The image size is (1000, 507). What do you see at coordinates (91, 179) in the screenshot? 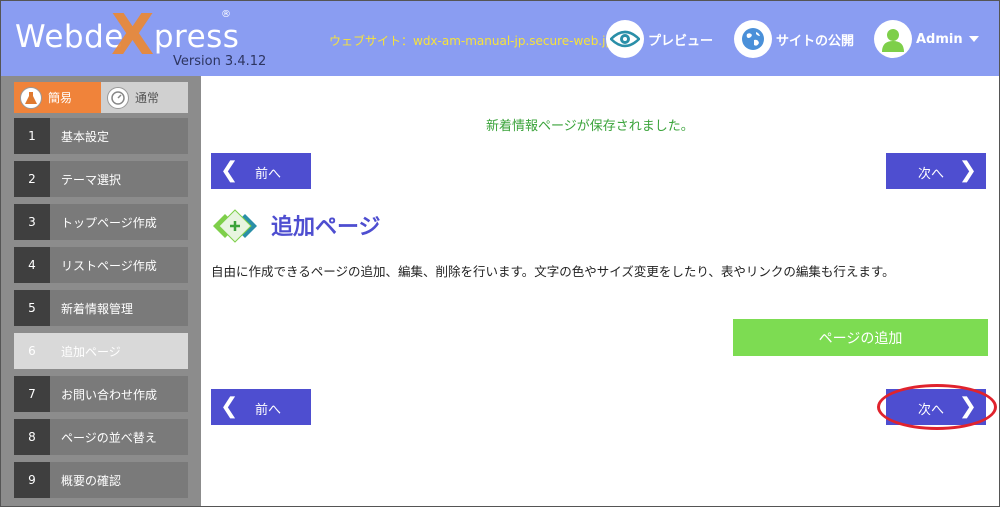
I see `step-label: テーマ選択` at bounding box center [91, 179].